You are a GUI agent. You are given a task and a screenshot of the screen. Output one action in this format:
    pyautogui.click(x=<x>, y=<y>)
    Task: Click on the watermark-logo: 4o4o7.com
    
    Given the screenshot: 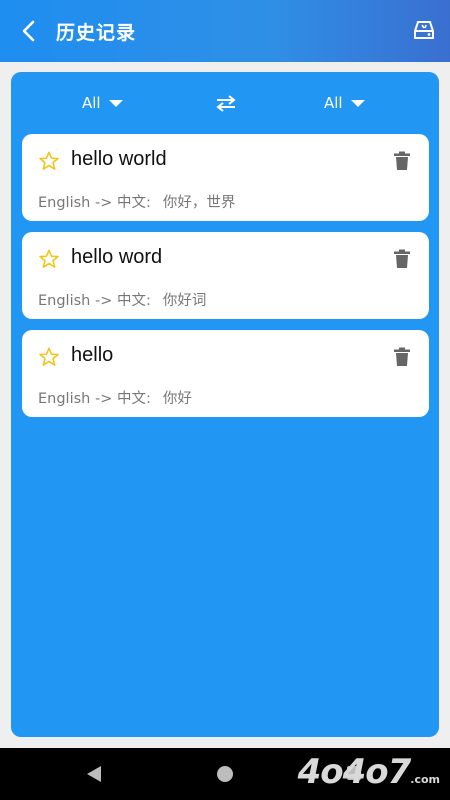 What is the action you would take?
    pyautogui.click(x=369, y=772)
    